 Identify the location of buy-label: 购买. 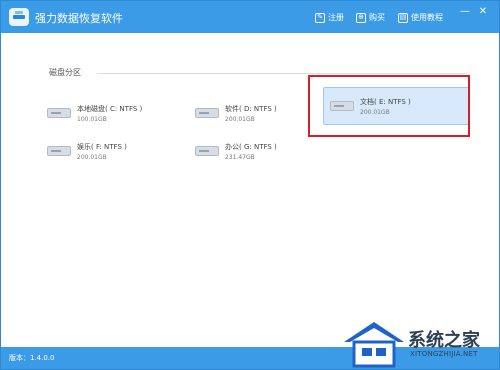
(377, 17).